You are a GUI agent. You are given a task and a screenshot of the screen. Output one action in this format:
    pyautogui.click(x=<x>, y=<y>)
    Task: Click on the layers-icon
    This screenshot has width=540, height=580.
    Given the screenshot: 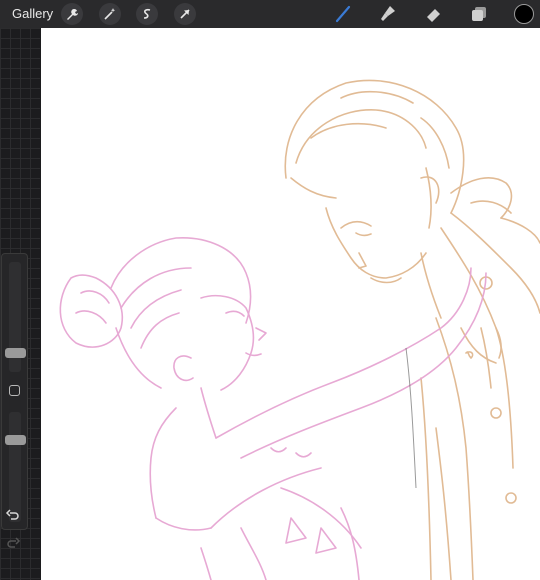 What is the action you would take?
    pyautogui.click(x=479, y=14)
    